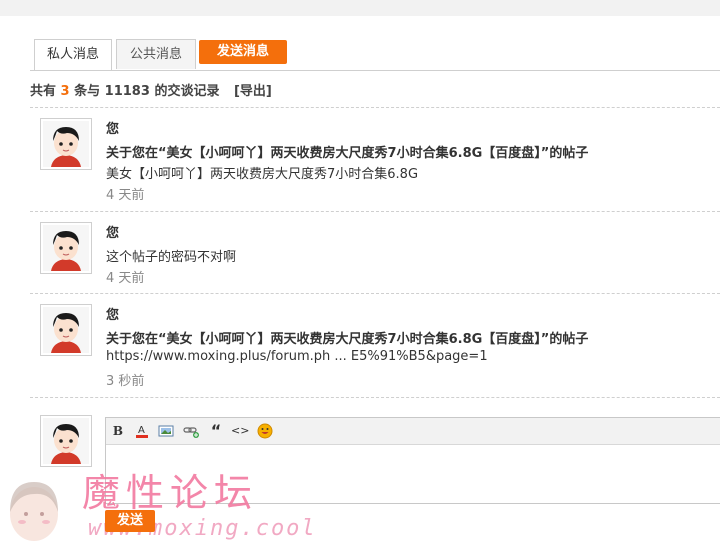 Image resolution: width=720 pixels, height=552 pixels. I want to click on top-band, so click(360, 8).